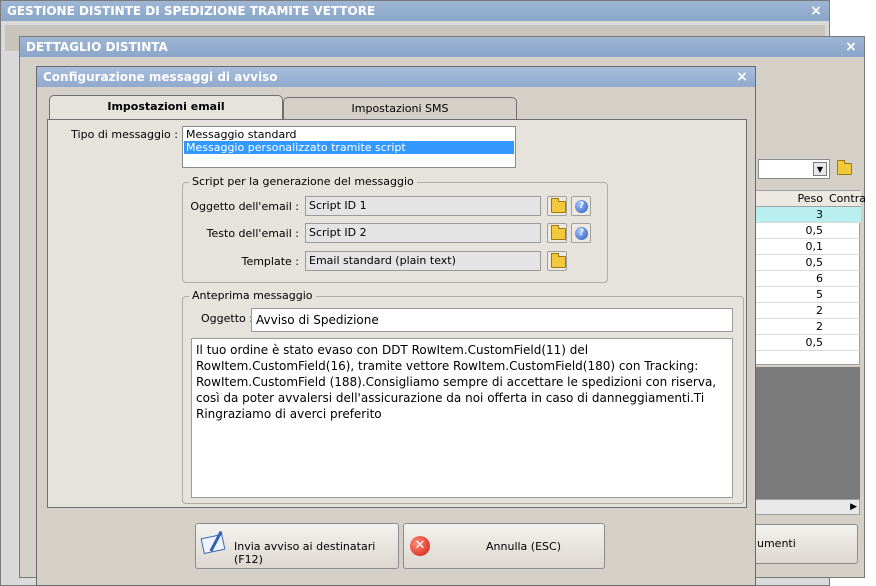  I want to click on cancel-icon: ✕, so click(420, 546).